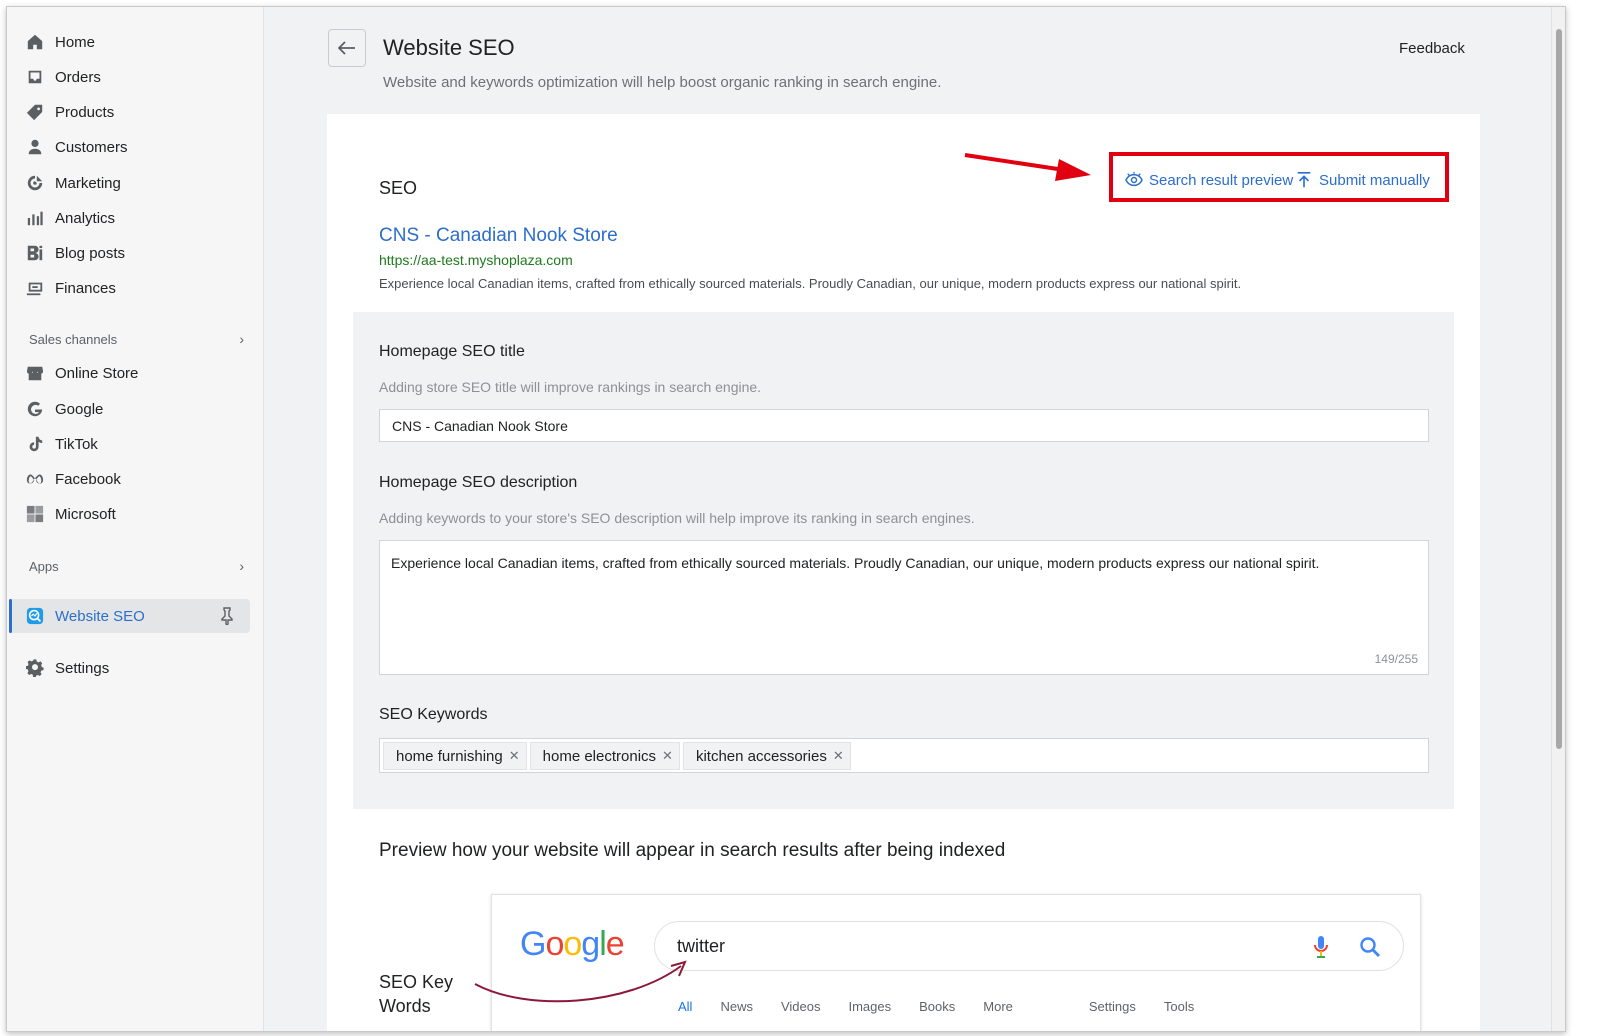  I want to click on apps-heading: Apps ›, so click(136, 566).